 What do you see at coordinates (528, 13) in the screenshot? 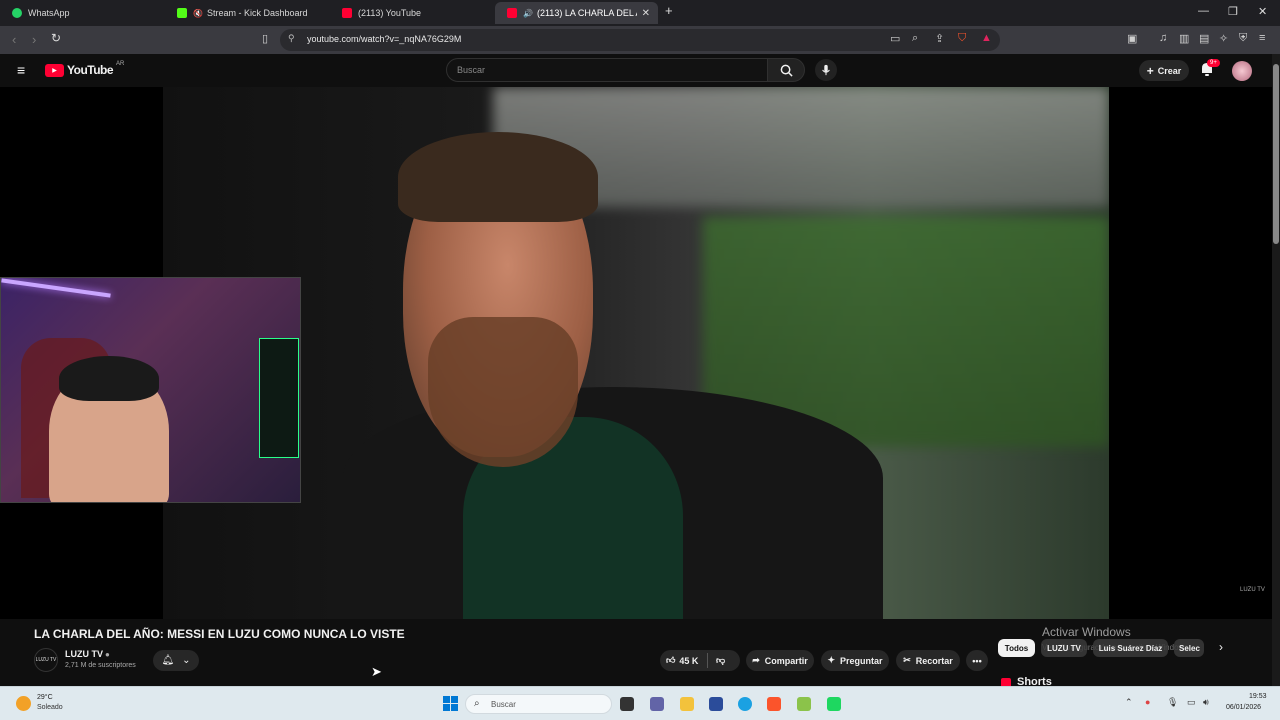
I see `audio-playing-icon: 🔊` at bounding box center [528, 13].